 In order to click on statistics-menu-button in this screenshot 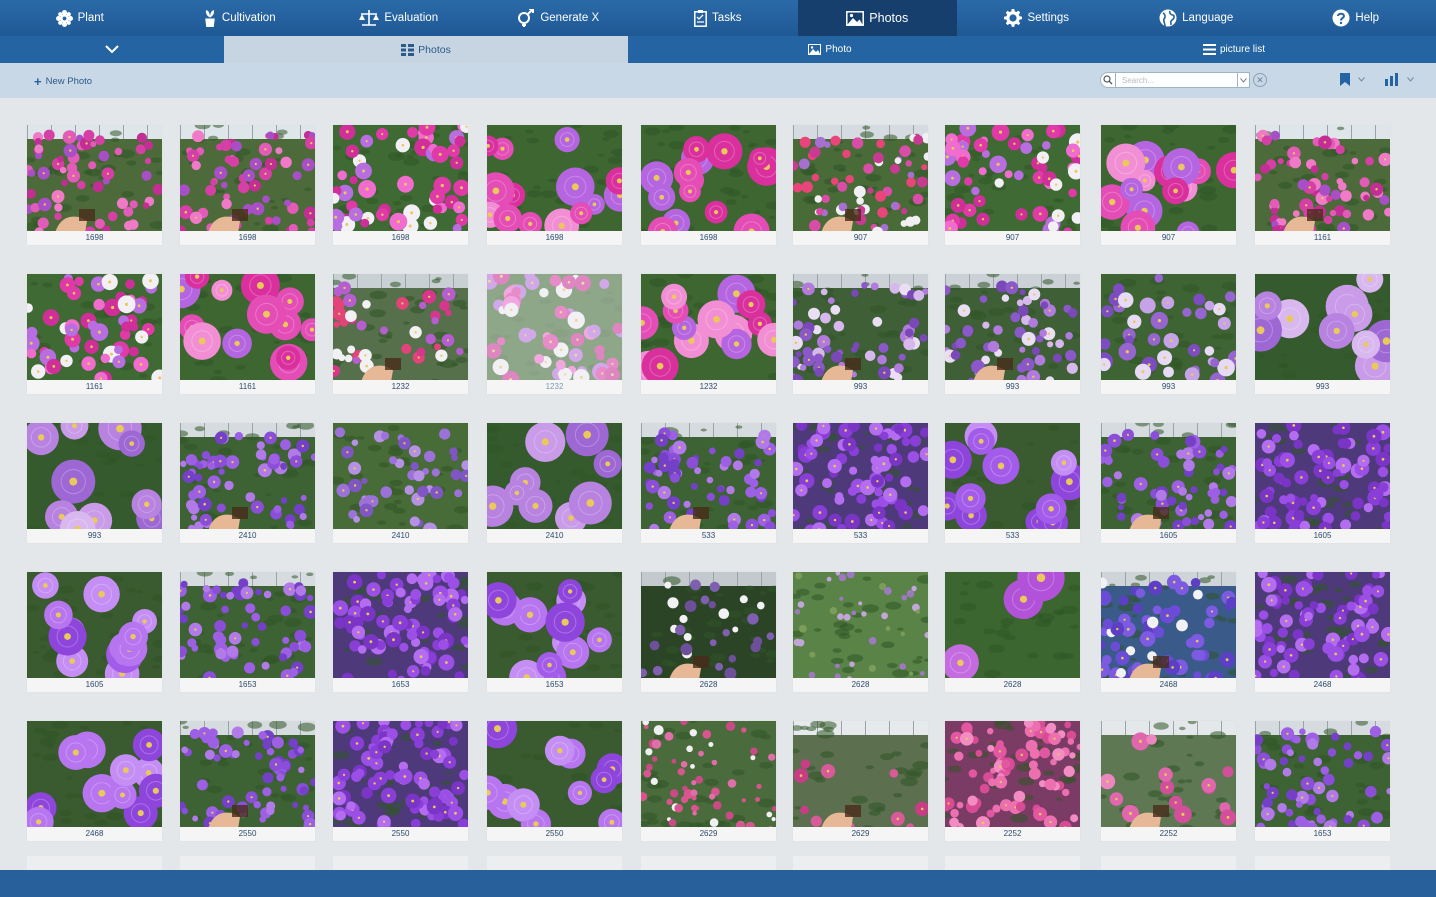, I will do `click(1399, 79)`.